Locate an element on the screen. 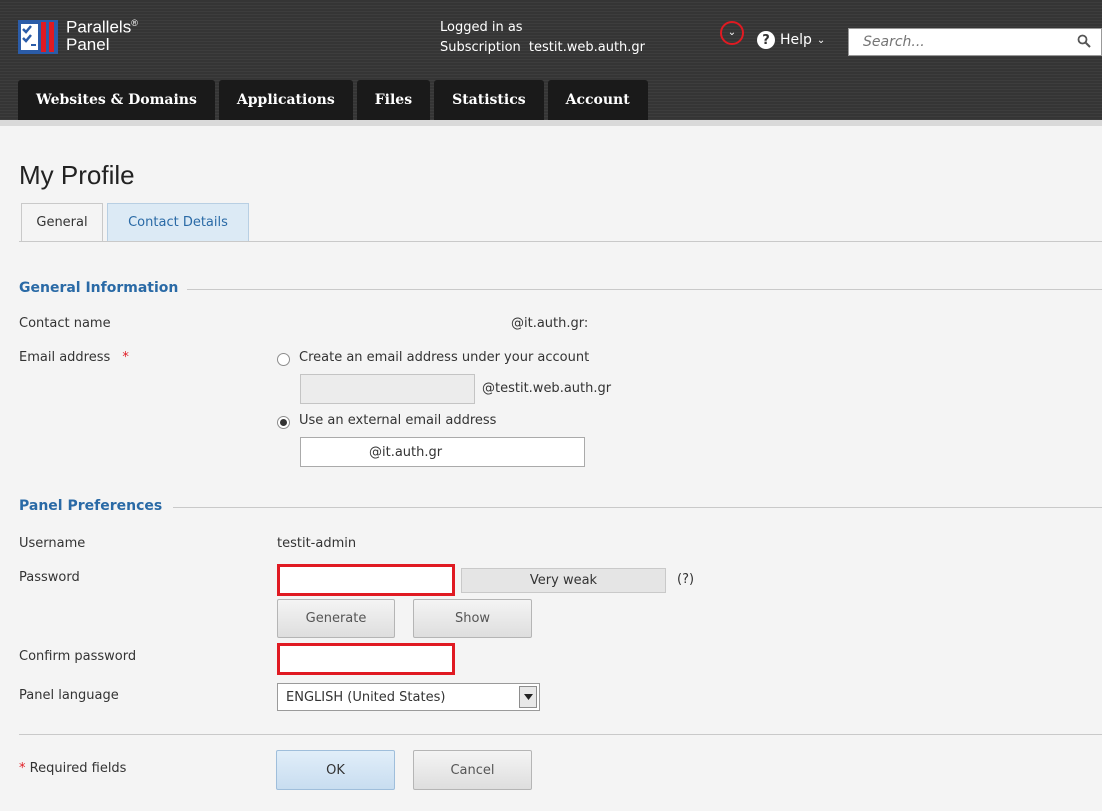  password-field is located at coordinates (366, 580).